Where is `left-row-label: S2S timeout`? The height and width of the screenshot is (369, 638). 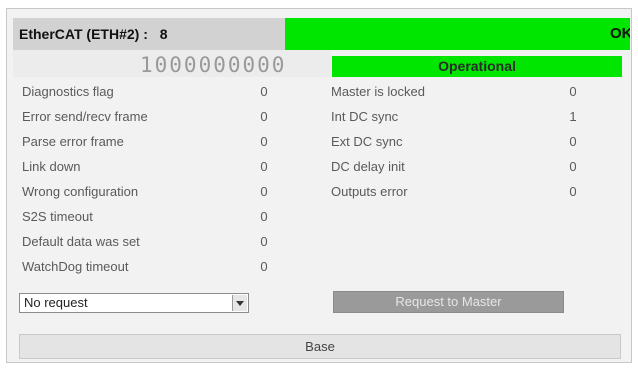 left-row-label: S2S timeout is located at coordinates (57, 216).